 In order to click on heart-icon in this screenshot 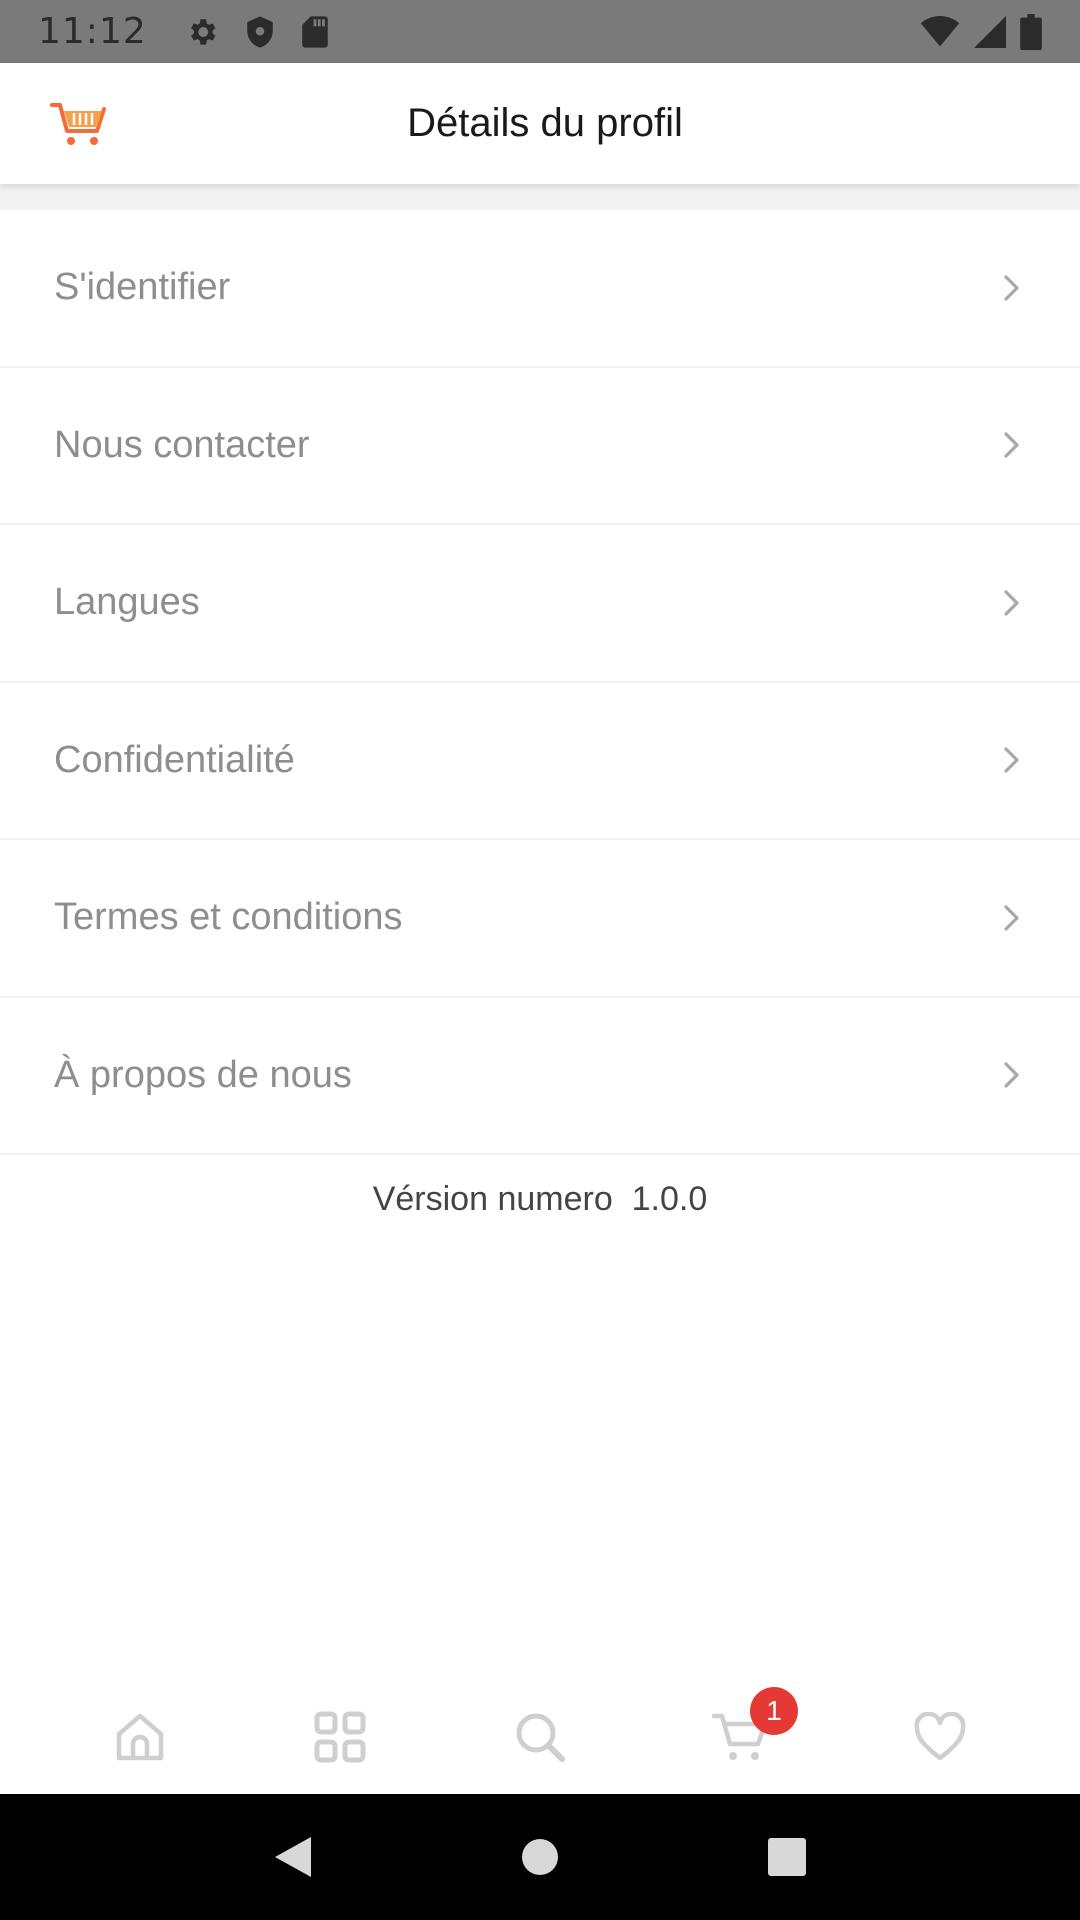, I will do `click(940, 1736)`.